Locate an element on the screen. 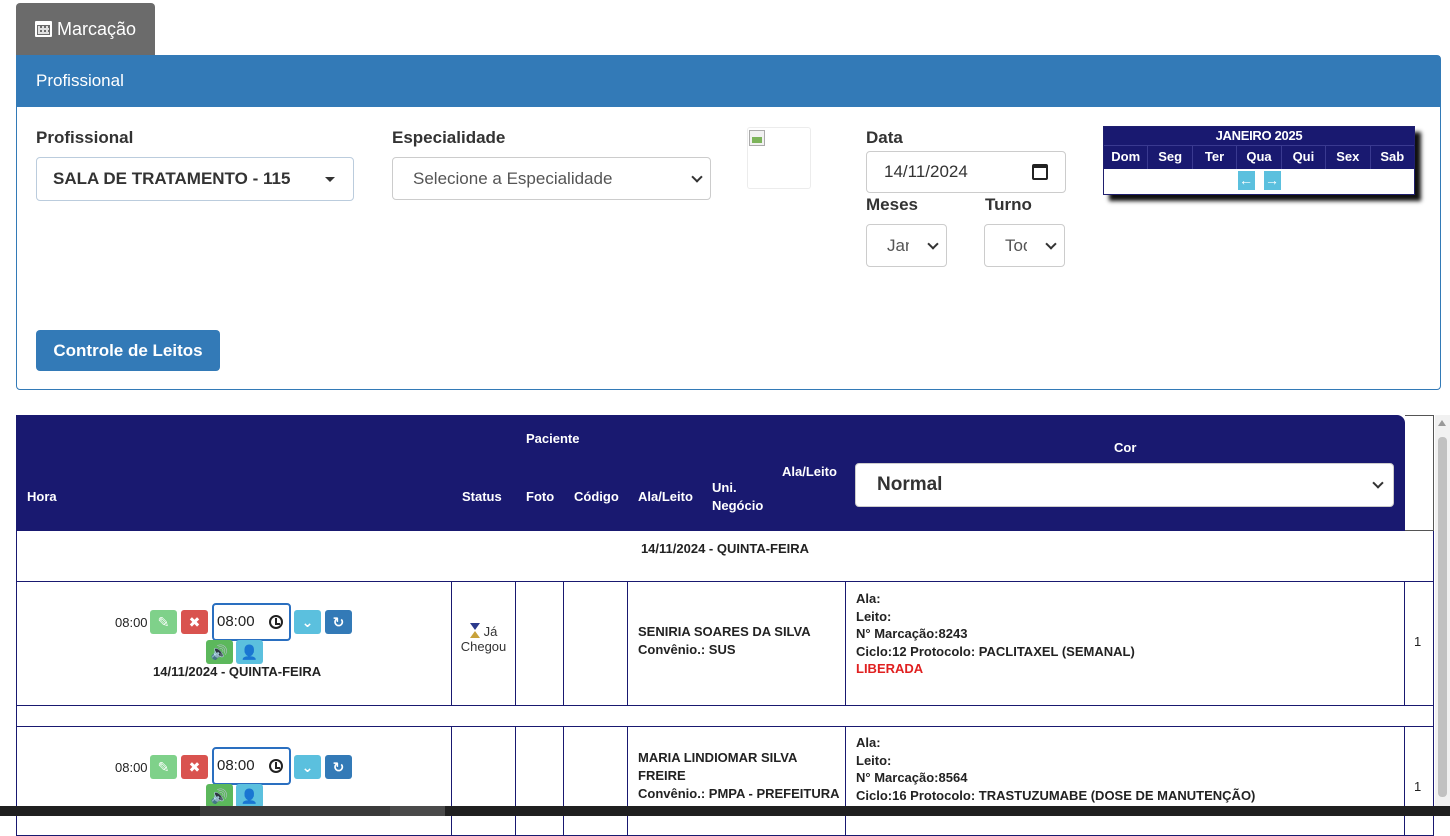 This screenshot has height=836, width=1450. weekday: Seg is located at coordinates (1170, 157).